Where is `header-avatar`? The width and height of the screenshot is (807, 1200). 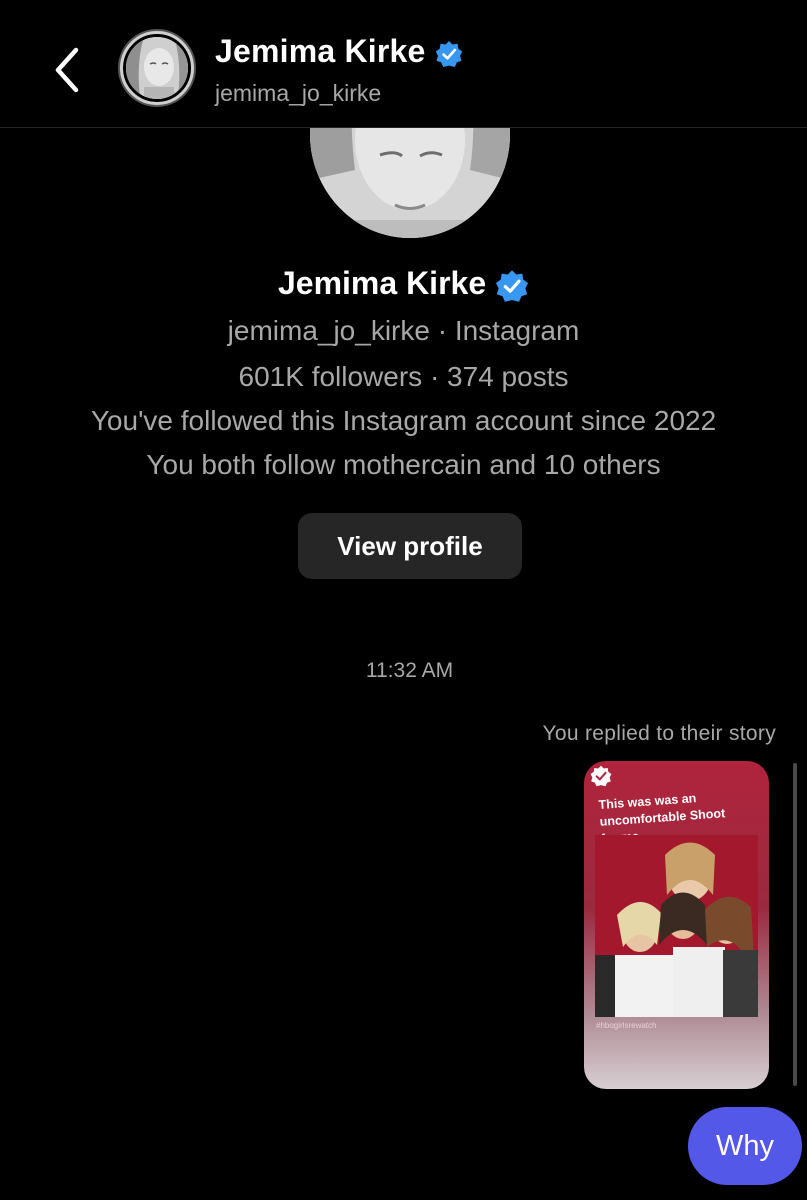 header-avatar is located at coordinates (157, 68).